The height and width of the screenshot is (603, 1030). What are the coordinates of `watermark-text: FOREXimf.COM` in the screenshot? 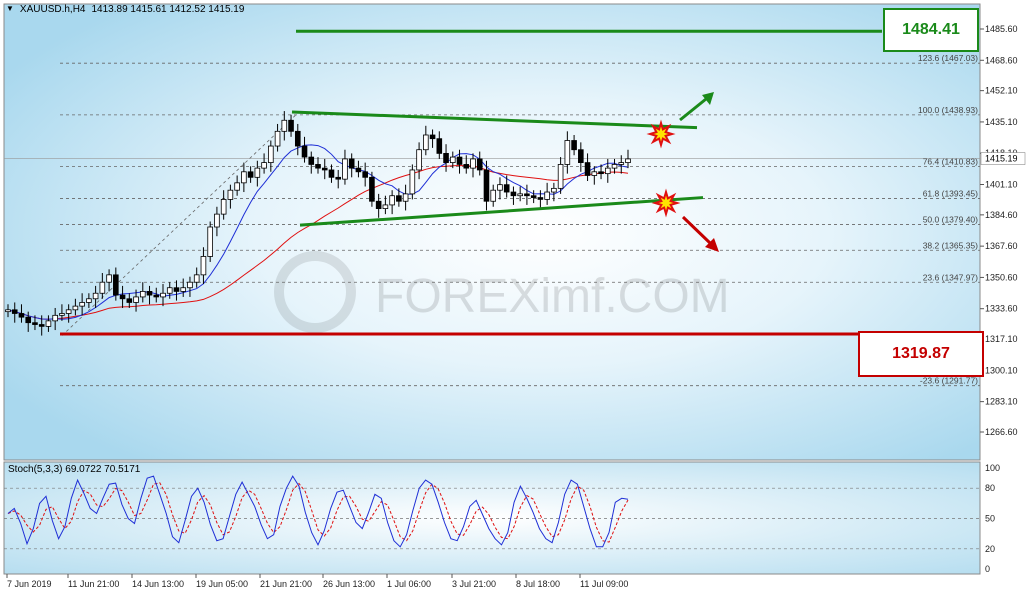 It's located at (552, 296).